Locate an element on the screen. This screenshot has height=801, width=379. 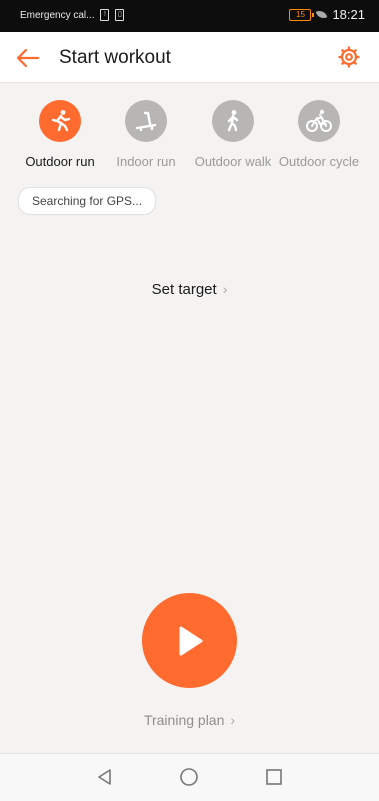
mode-outdoor-run: Outdoor run is located at coordinates (60, 134).